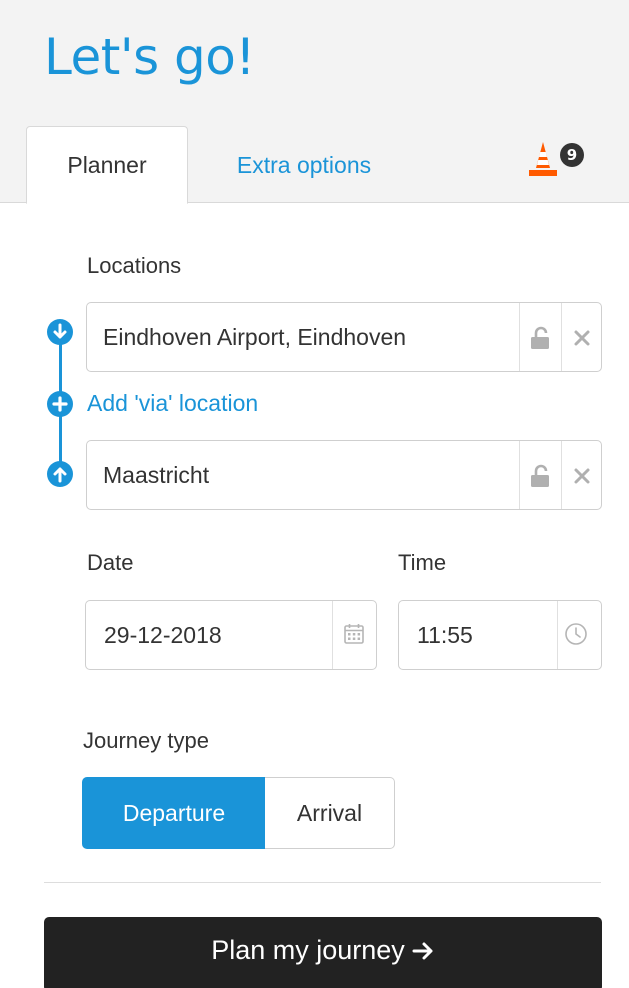 The width and height of the screenshot is (629, 988). Describe the element at coordinates (110, 562) in the screenshot. I see `date-label: Date` at that location.